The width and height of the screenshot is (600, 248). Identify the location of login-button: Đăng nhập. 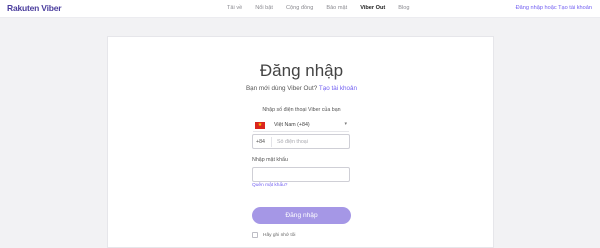
(301, 215).